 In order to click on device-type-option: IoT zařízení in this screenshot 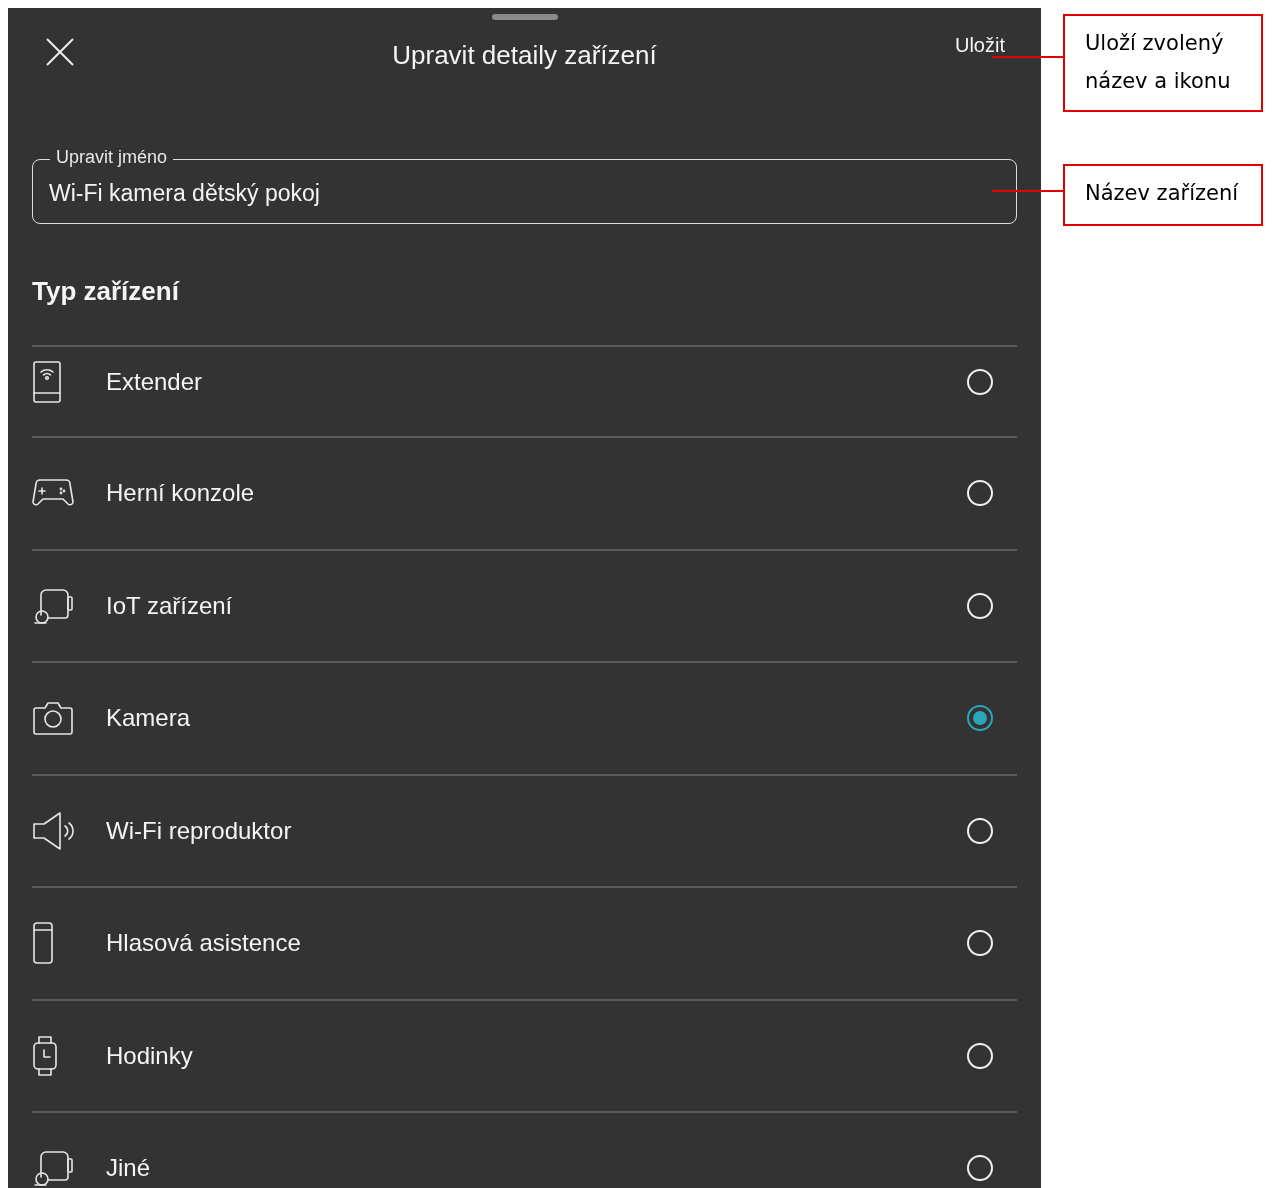, I will do `click(524, 604)`.